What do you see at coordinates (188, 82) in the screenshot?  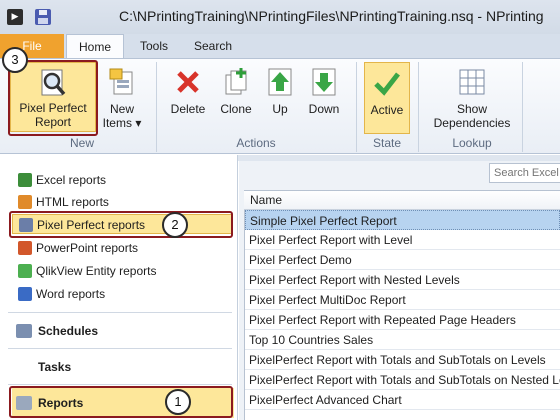 I see `delete-icon` at bounding box center [188, 82].